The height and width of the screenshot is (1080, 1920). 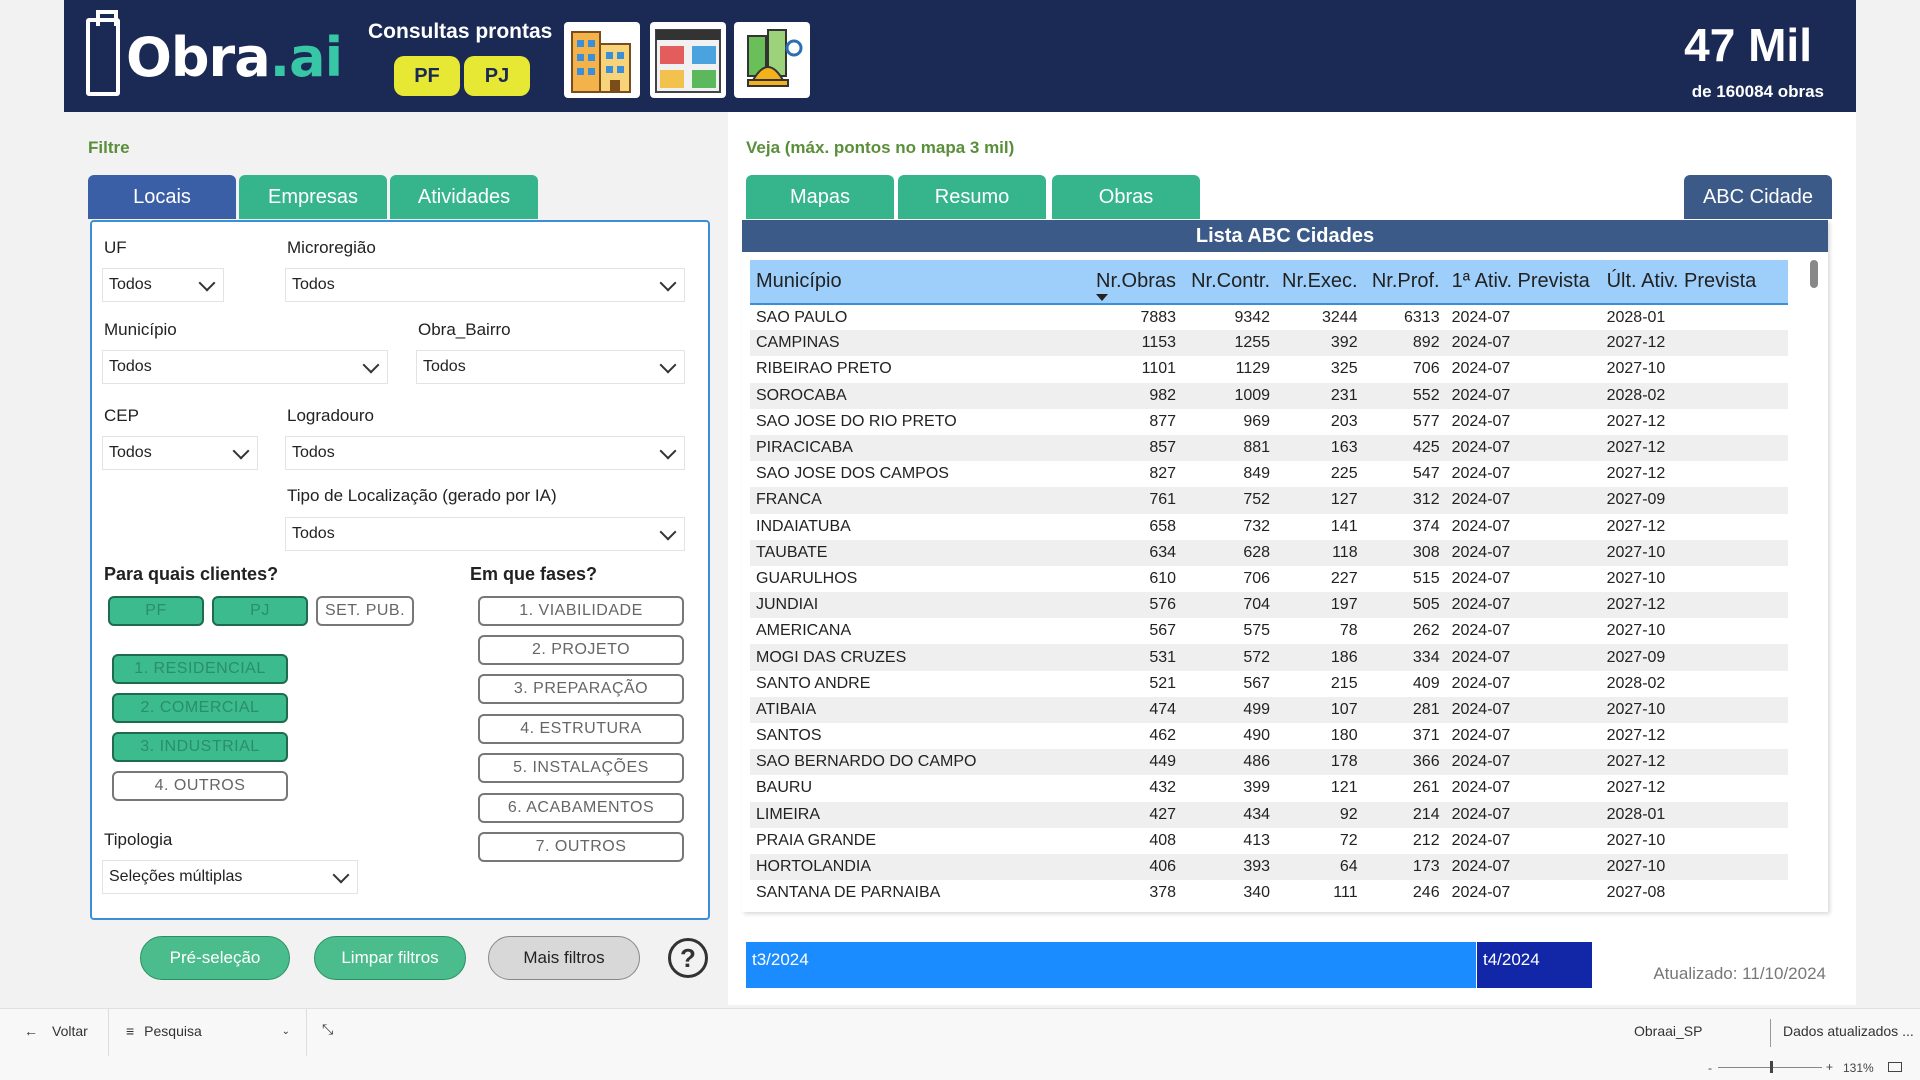 What do you see at coordinates (1269, 736) in the screenshot?
I see `table-row: SANTOS 462 490 180 371 2024-07 2027-12` at bounding box center [1269, 736].